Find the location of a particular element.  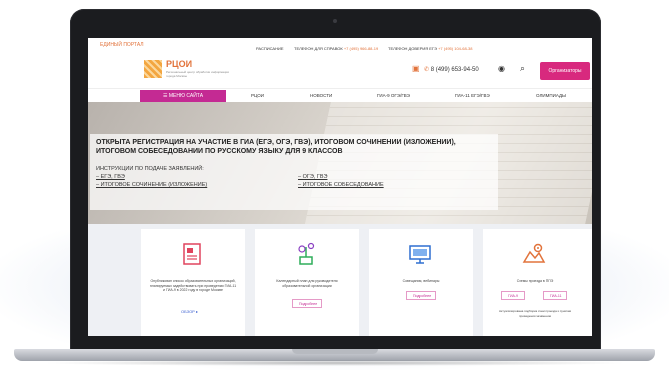

site-menu-label: МЕНЮ САЙТА is located at coordinates (186, 96).